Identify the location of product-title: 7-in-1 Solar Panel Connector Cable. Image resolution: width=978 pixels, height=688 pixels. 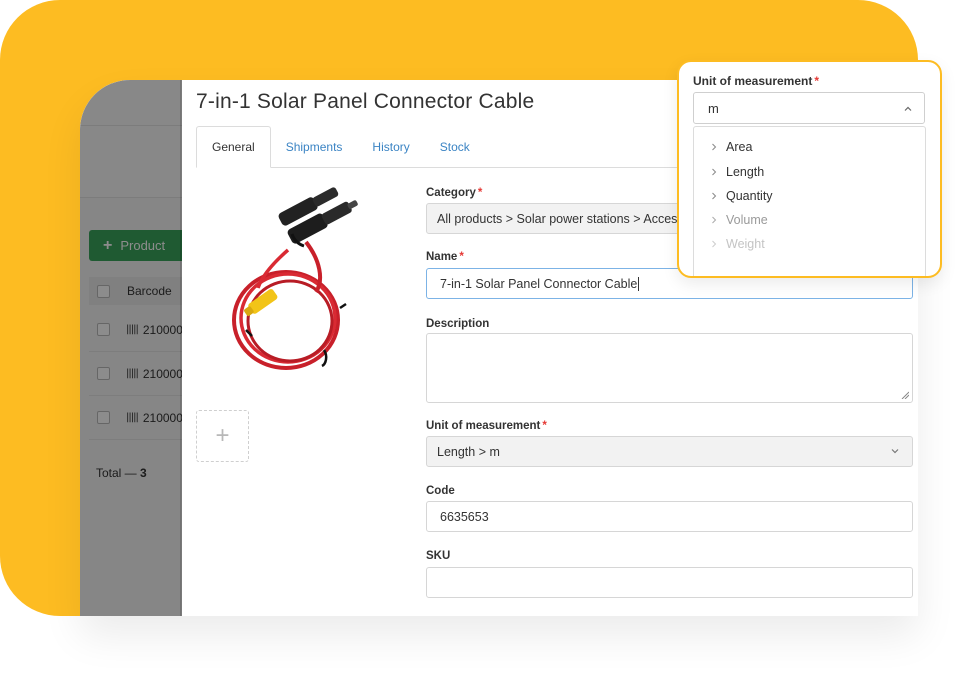
(365, 101).